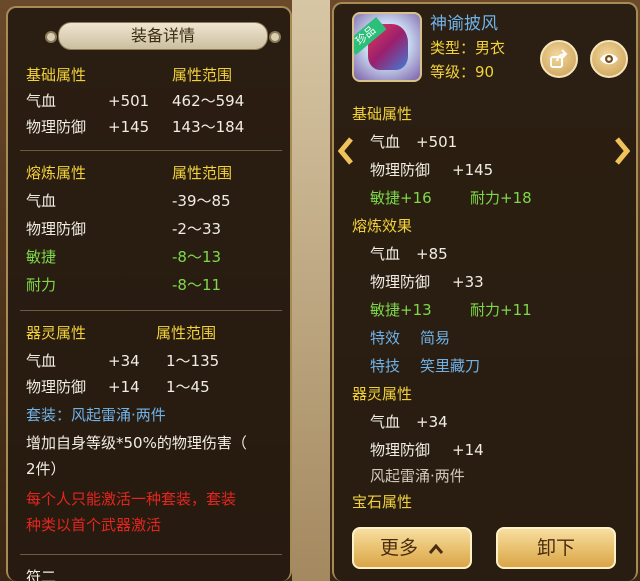  I want to click on smelt-attr-header: 熔炼属性, so click(56, 173).